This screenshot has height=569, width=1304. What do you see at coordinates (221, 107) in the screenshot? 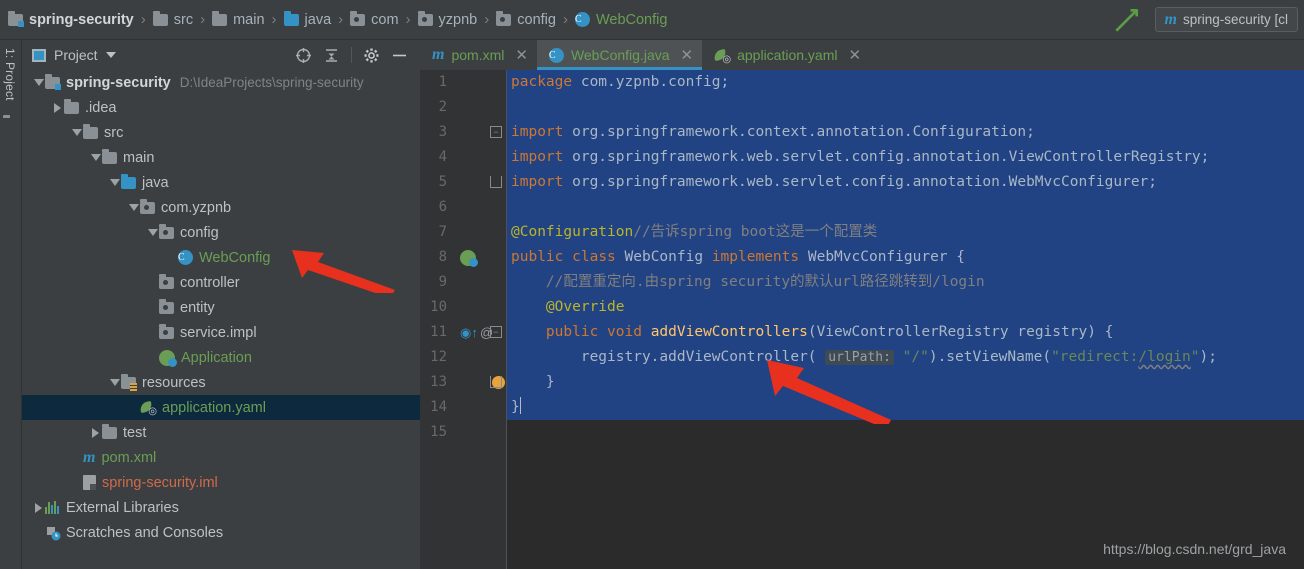
I see `tree-node: .idea` at bounding box center [221, 107].